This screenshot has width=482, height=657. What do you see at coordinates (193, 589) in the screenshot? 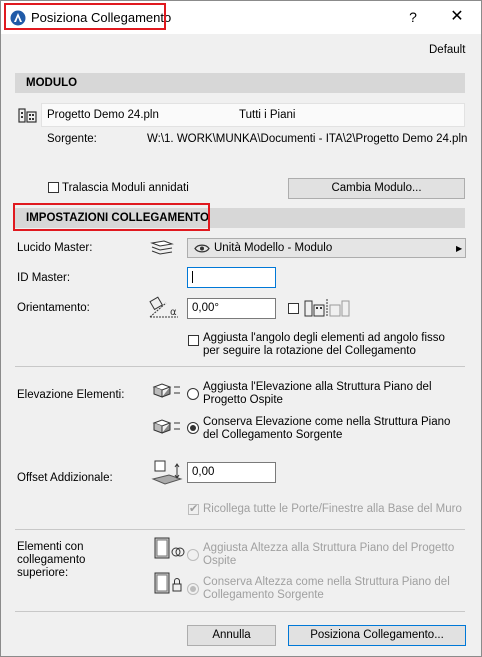
I see `top-linked-keep-radio` at bounding box center [193, 589].